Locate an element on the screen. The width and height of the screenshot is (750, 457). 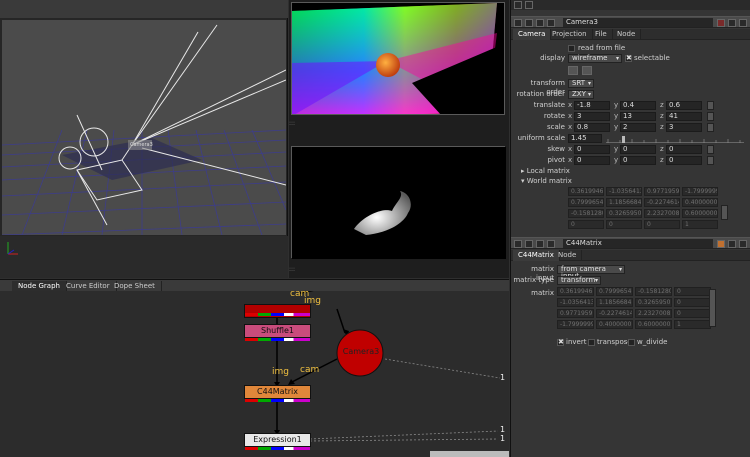
selectable-checkbox is located at coordinates (628, 58).